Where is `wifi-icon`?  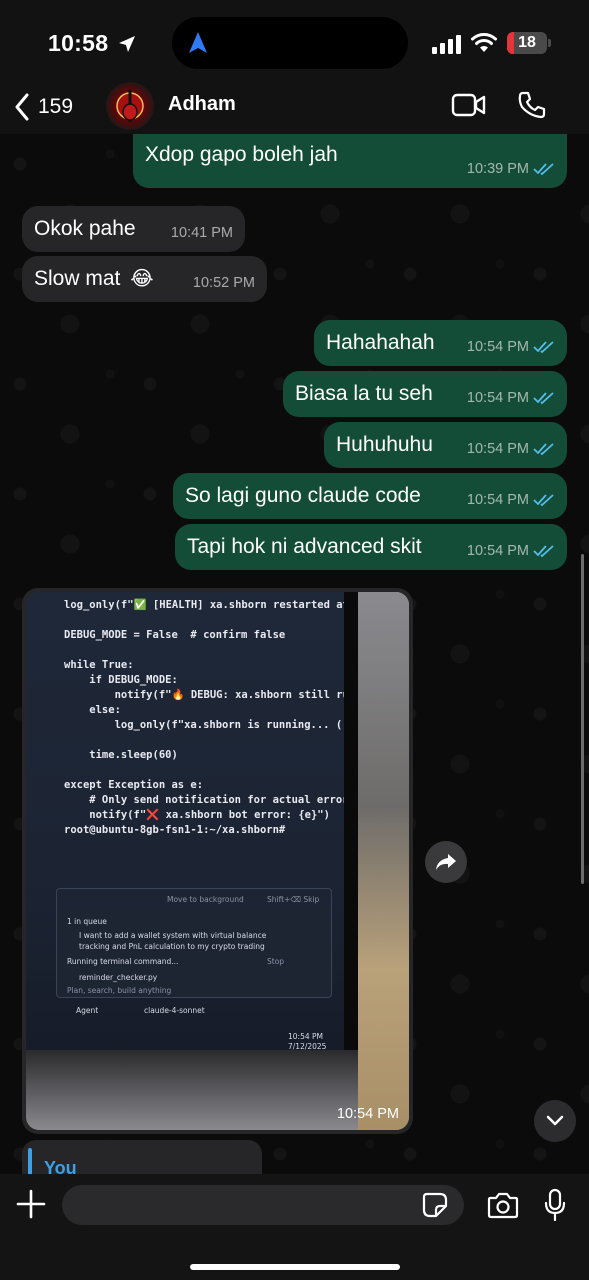 wifi-icon is located at coordinates (484, 42).